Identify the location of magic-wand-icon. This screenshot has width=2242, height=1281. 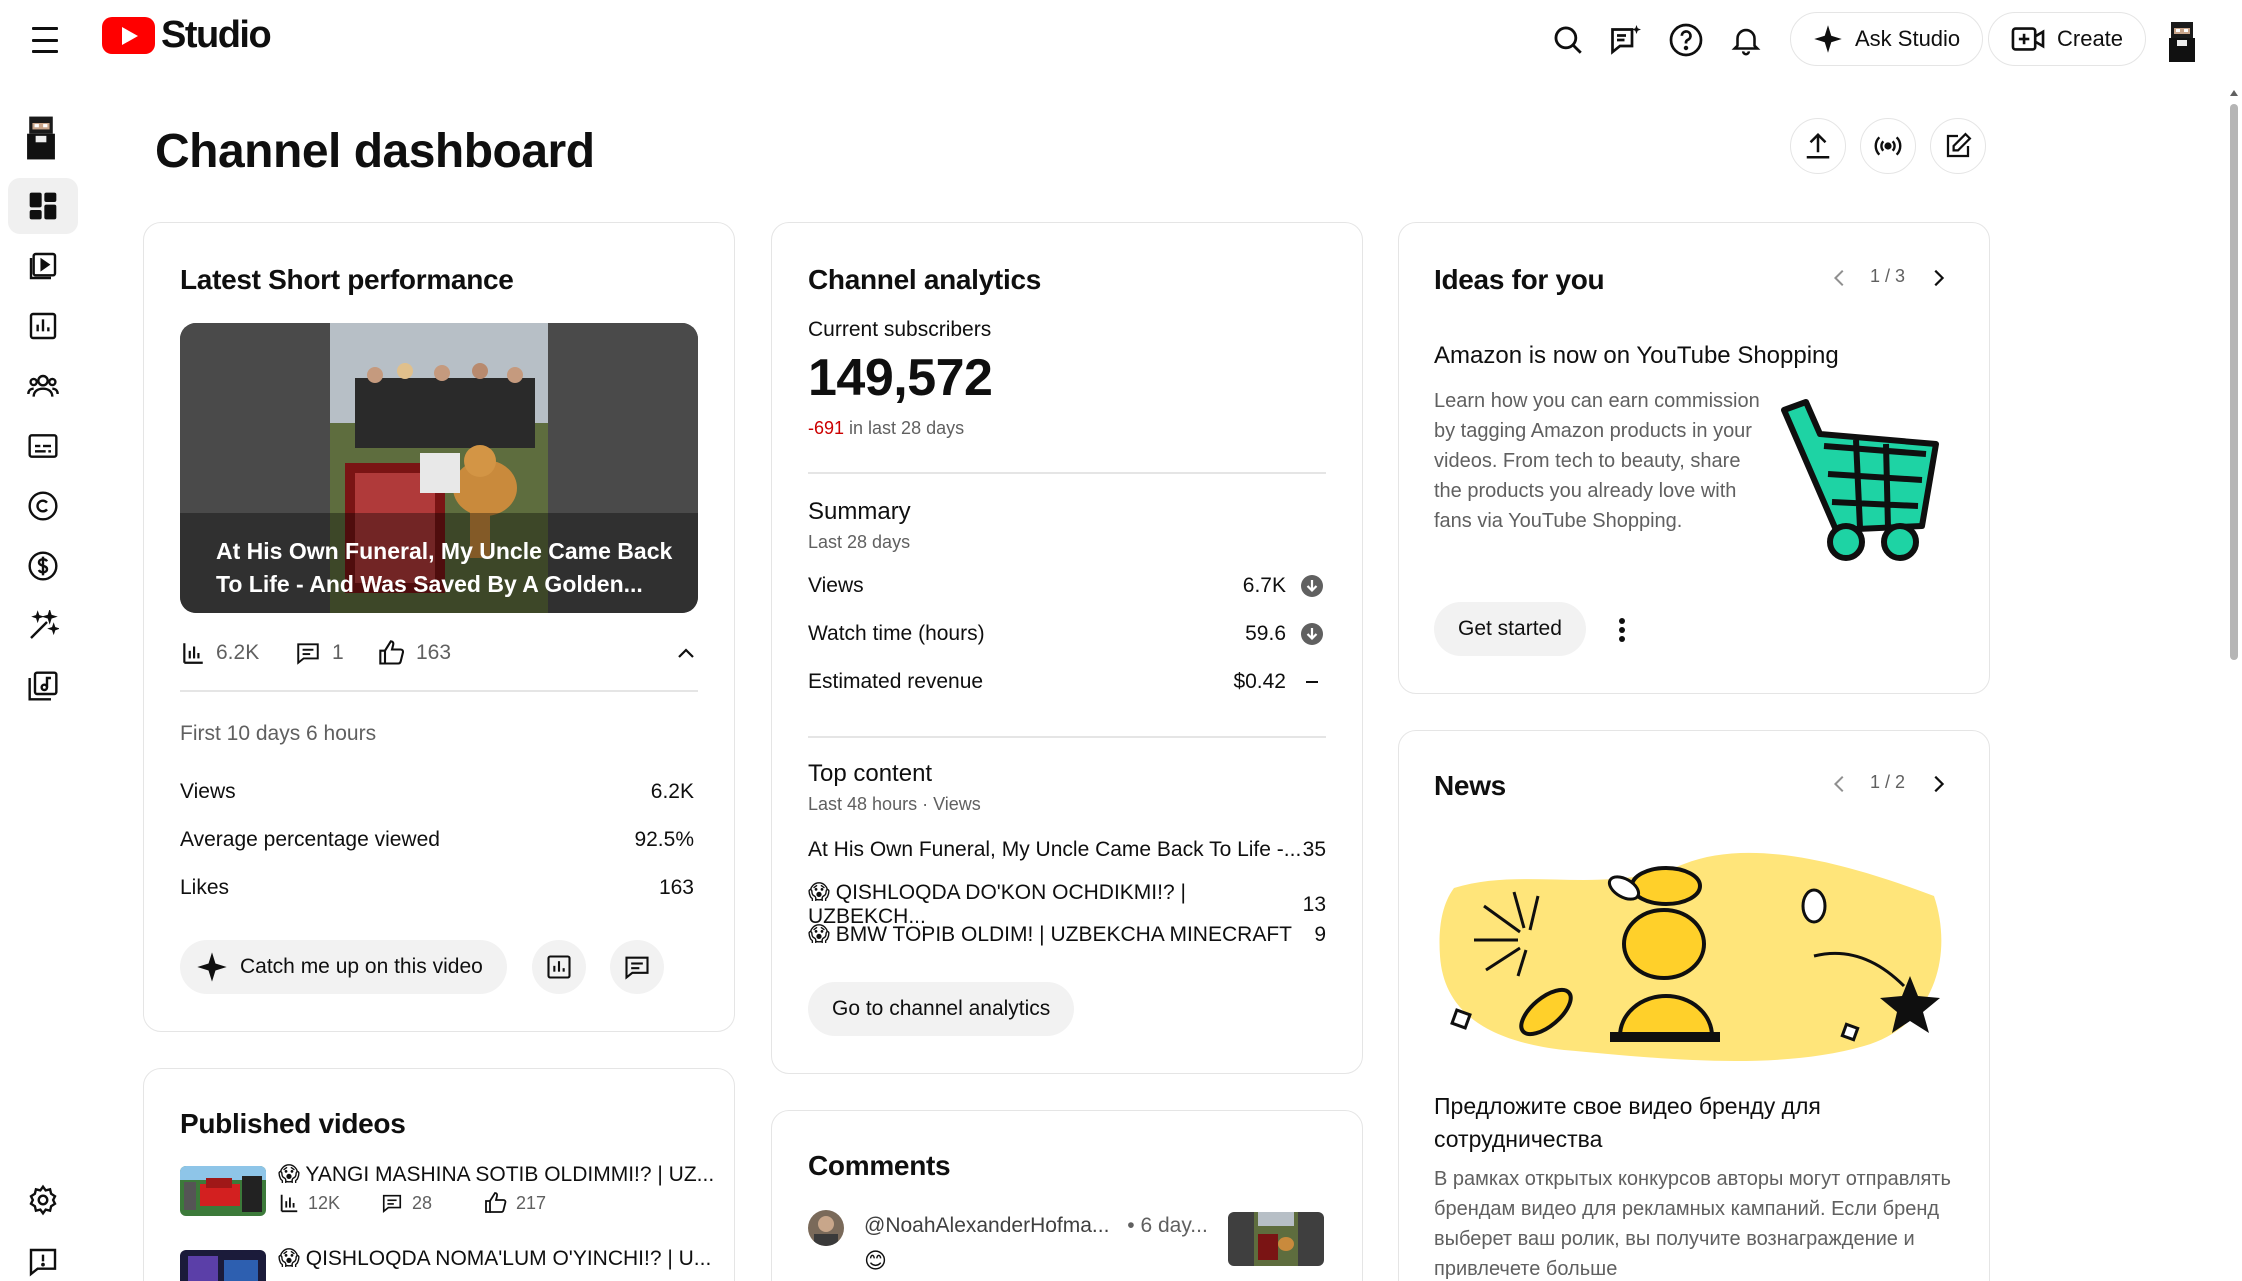
(44, 624).